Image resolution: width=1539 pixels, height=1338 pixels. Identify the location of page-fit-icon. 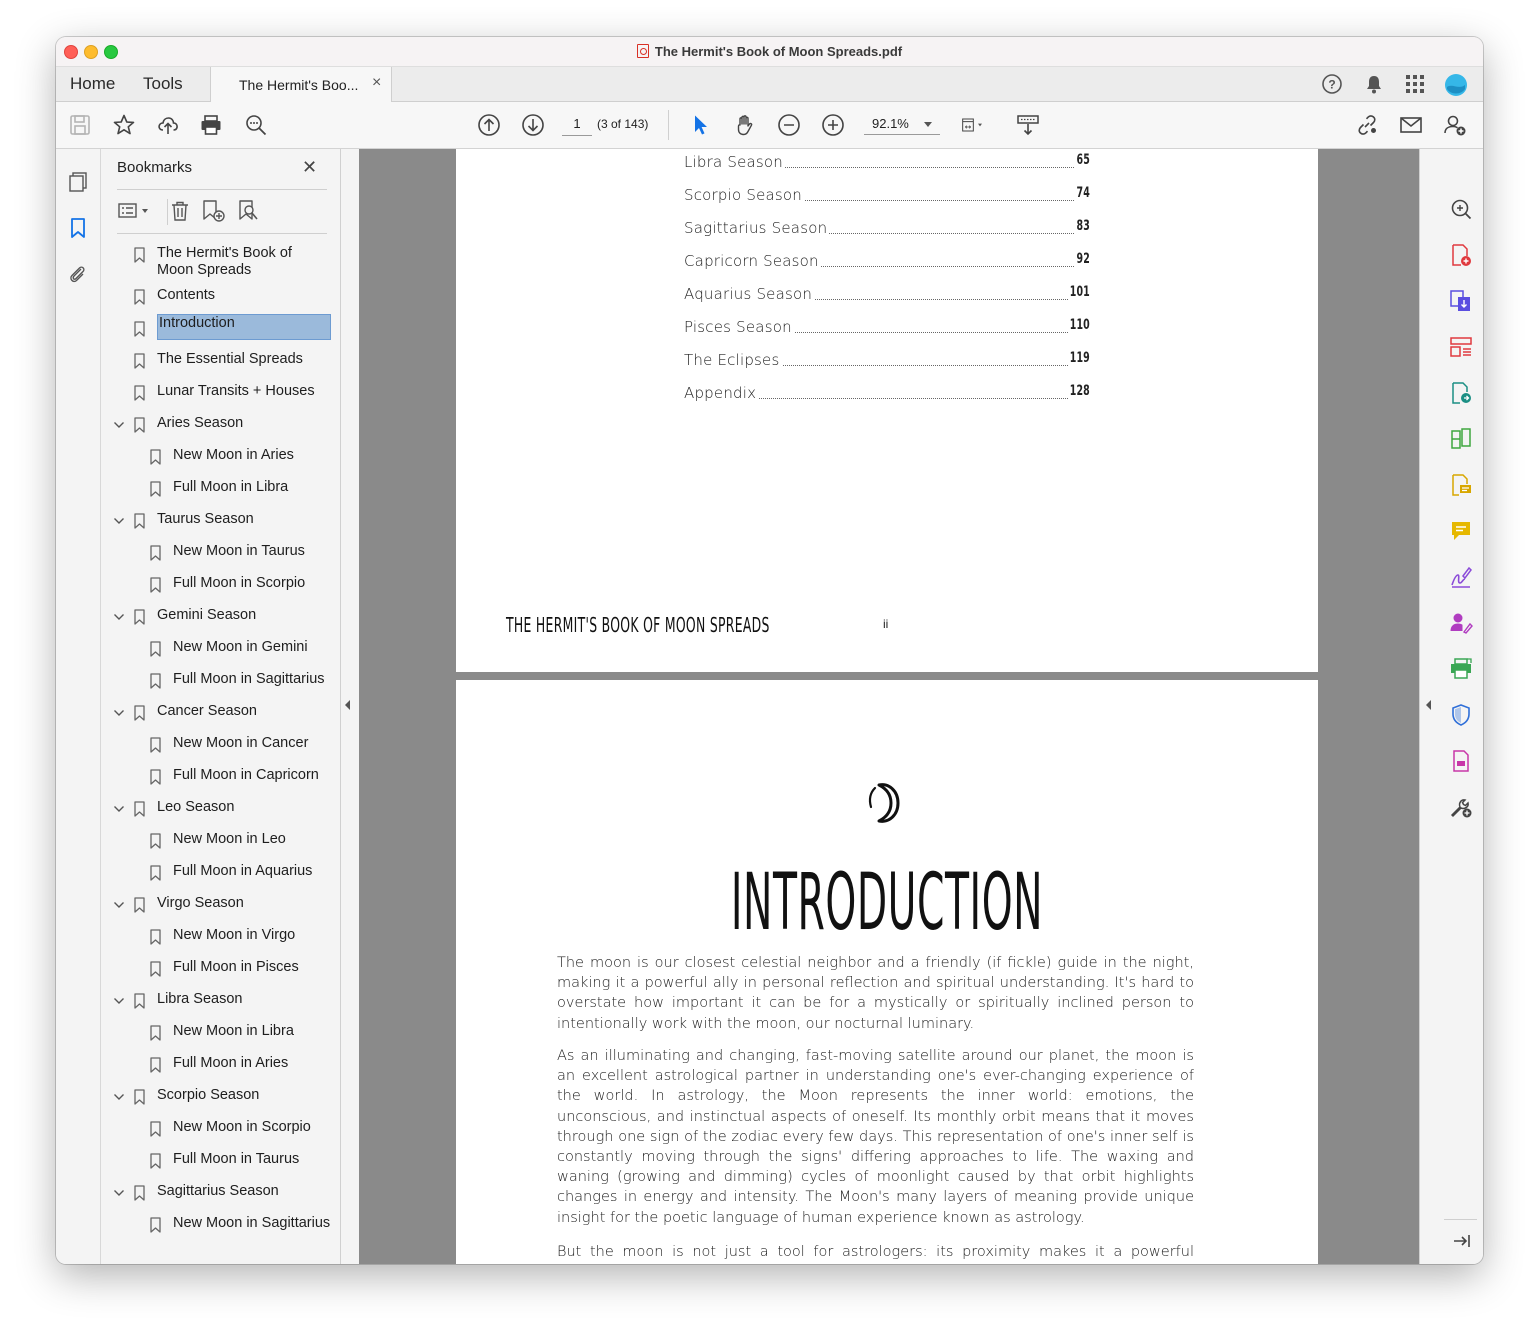
(978, 125).